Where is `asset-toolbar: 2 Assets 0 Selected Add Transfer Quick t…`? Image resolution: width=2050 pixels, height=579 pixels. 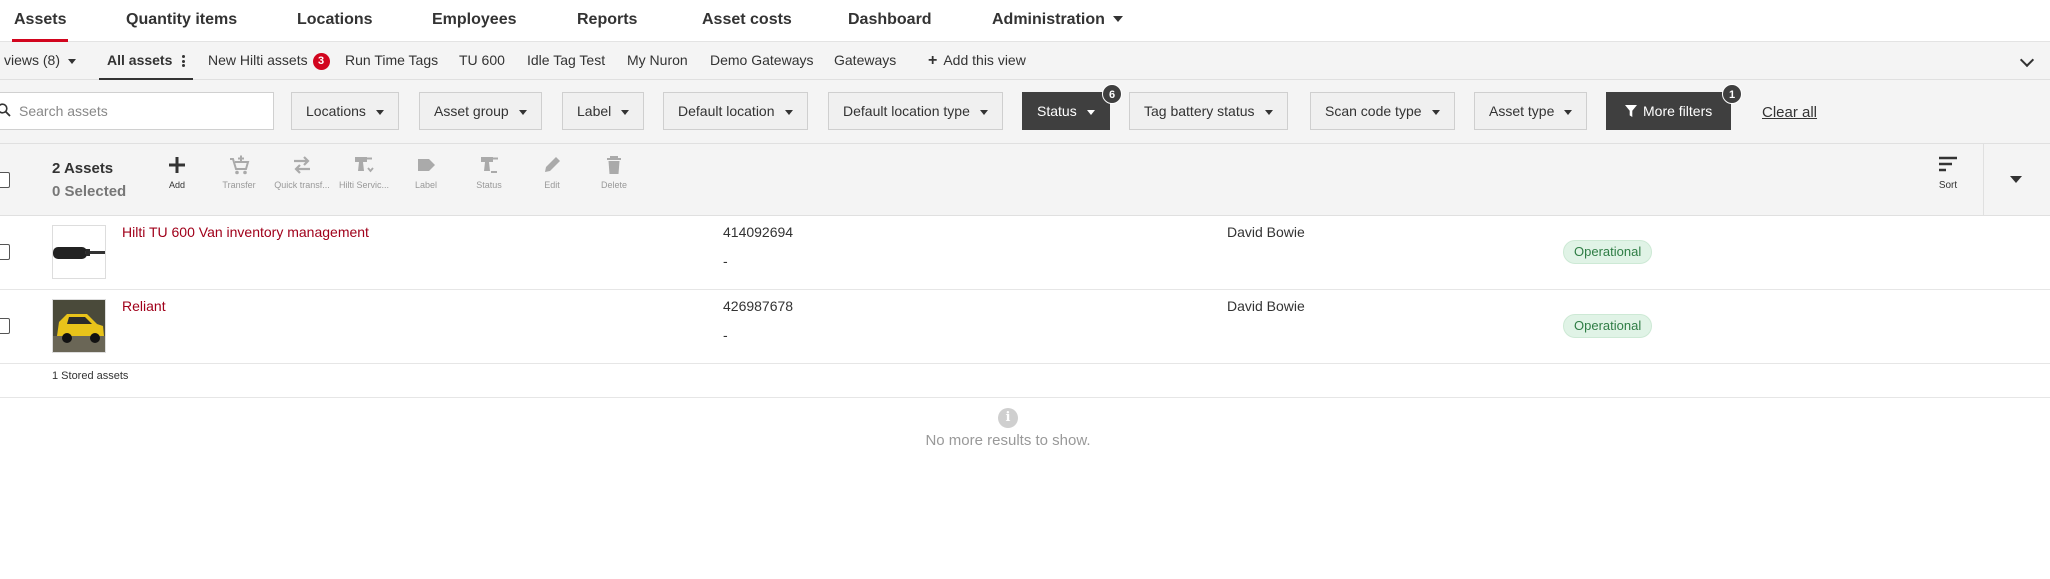
asset-toolbar: 2 Assets 0 Selected Add Transfer Quick t… is located at coordinates (1025, 180).